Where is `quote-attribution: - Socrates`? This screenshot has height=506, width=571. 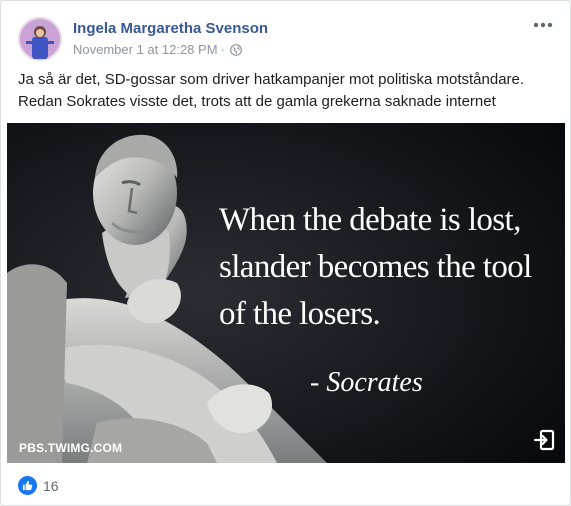 quote-attribution: - Socrates is located at coordinates (366, 382).